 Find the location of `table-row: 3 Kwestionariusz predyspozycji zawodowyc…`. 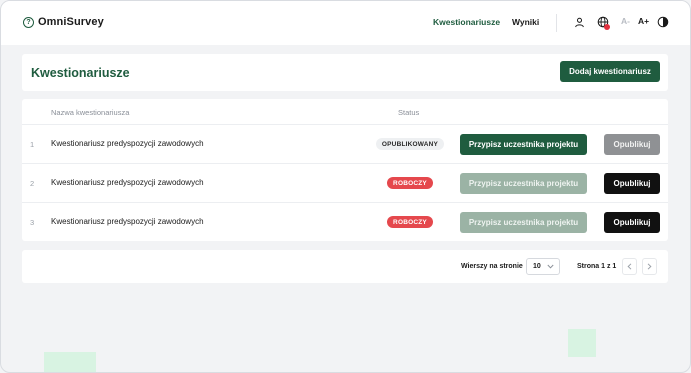

table-row: 3 Kwestionariusz predyspozycji zawodowyc… is located at coordinates (345, 221).